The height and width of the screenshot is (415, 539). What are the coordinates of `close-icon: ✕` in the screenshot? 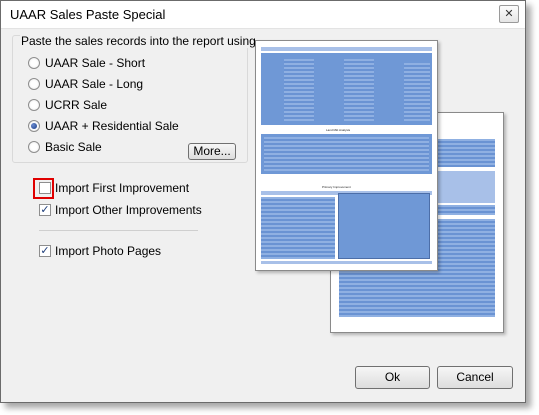 It's located at (509, 14).